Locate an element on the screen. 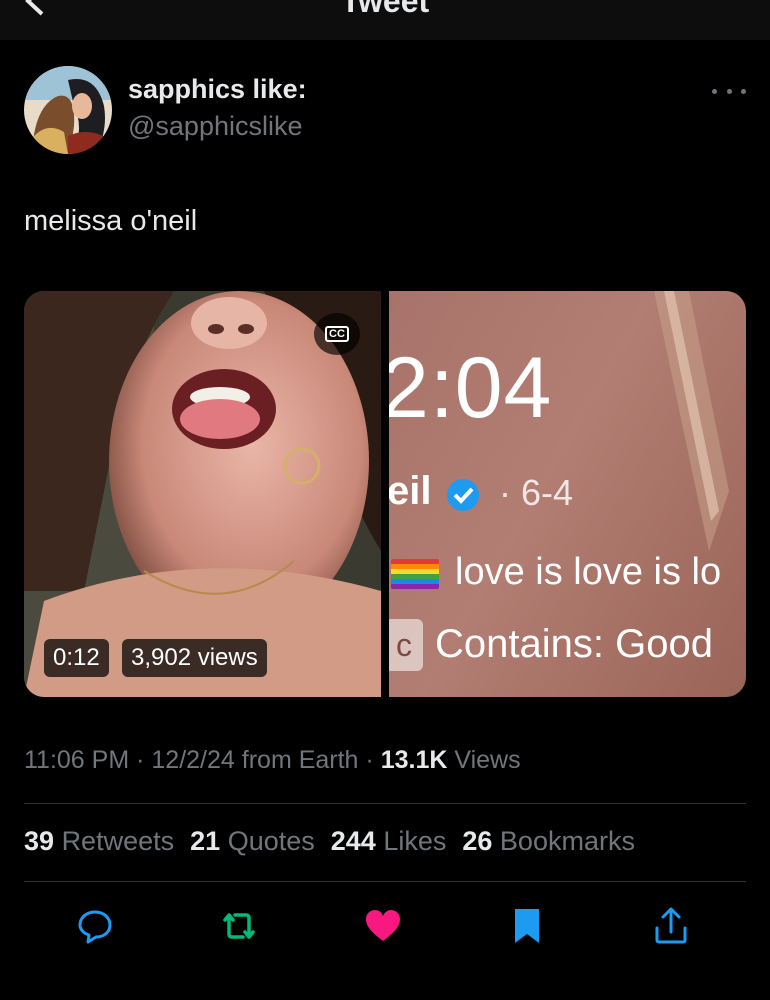 This screenshot has width=770, height=1000. stat-count: 244 is located at coordinates (353, 841).